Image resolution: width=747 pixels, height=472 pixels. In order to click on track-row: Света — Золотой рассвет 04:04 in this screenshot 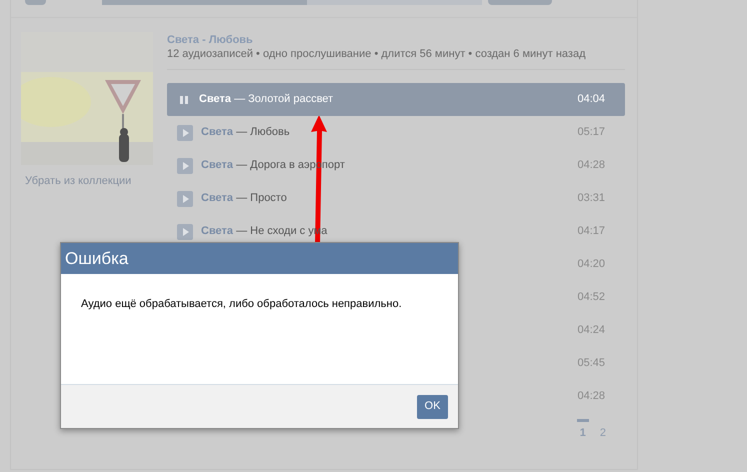, I will do `click(396, 99)`.